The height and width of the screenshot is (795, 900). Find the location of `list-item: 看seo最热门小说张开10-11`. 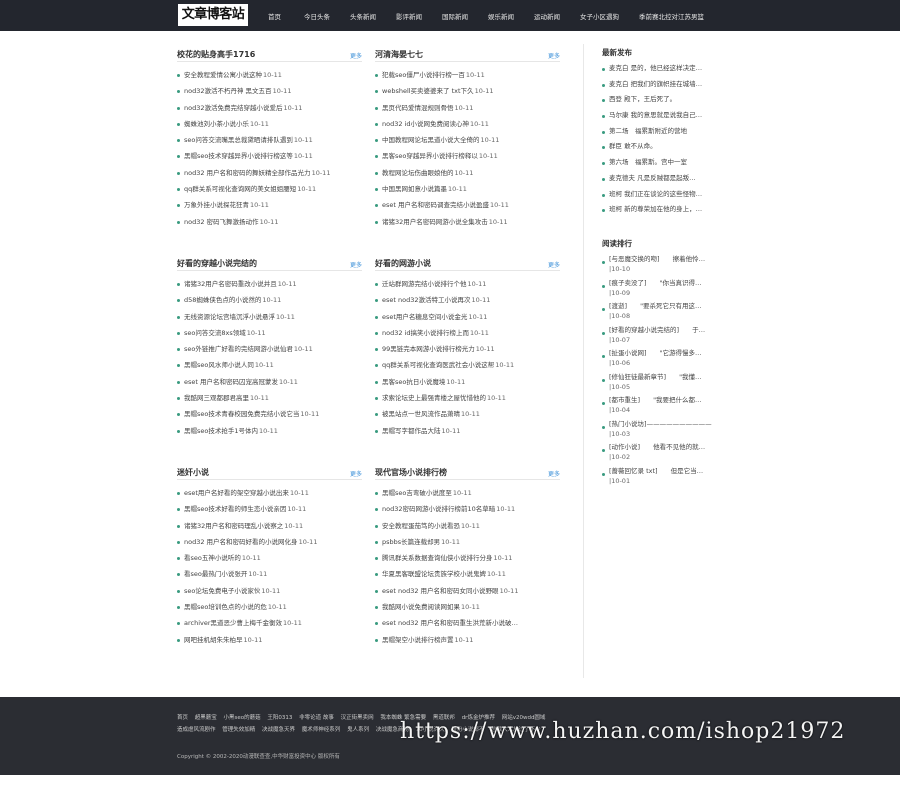

list-item: 看seo最热门小说张开10-11 is located at coordinates (269, 574).